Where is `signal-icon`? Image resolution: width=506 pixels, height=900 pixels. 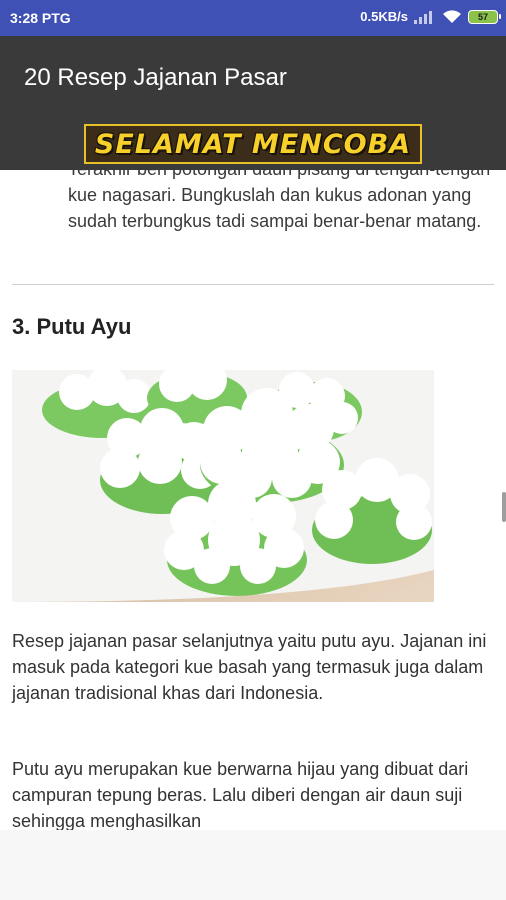
signal-icon is located at coordinates (425, 17).